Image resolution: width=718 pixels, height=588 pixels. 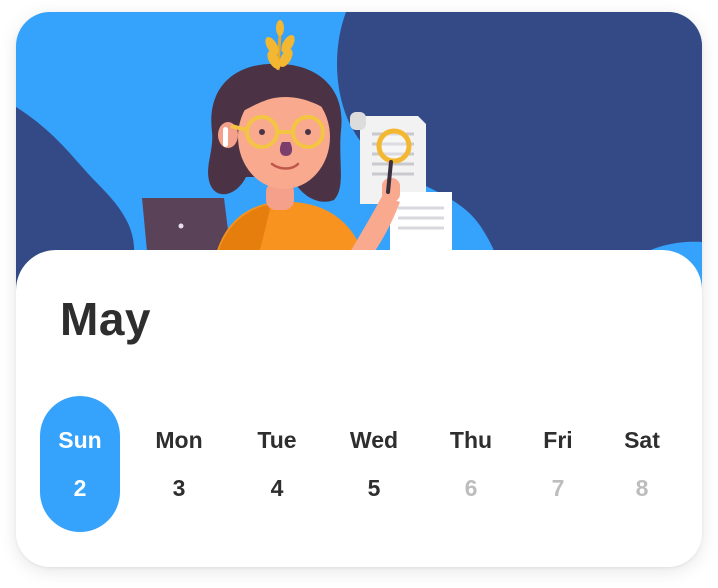 I want to click on day-thu: Thu 6, so click(x=471, y=464).